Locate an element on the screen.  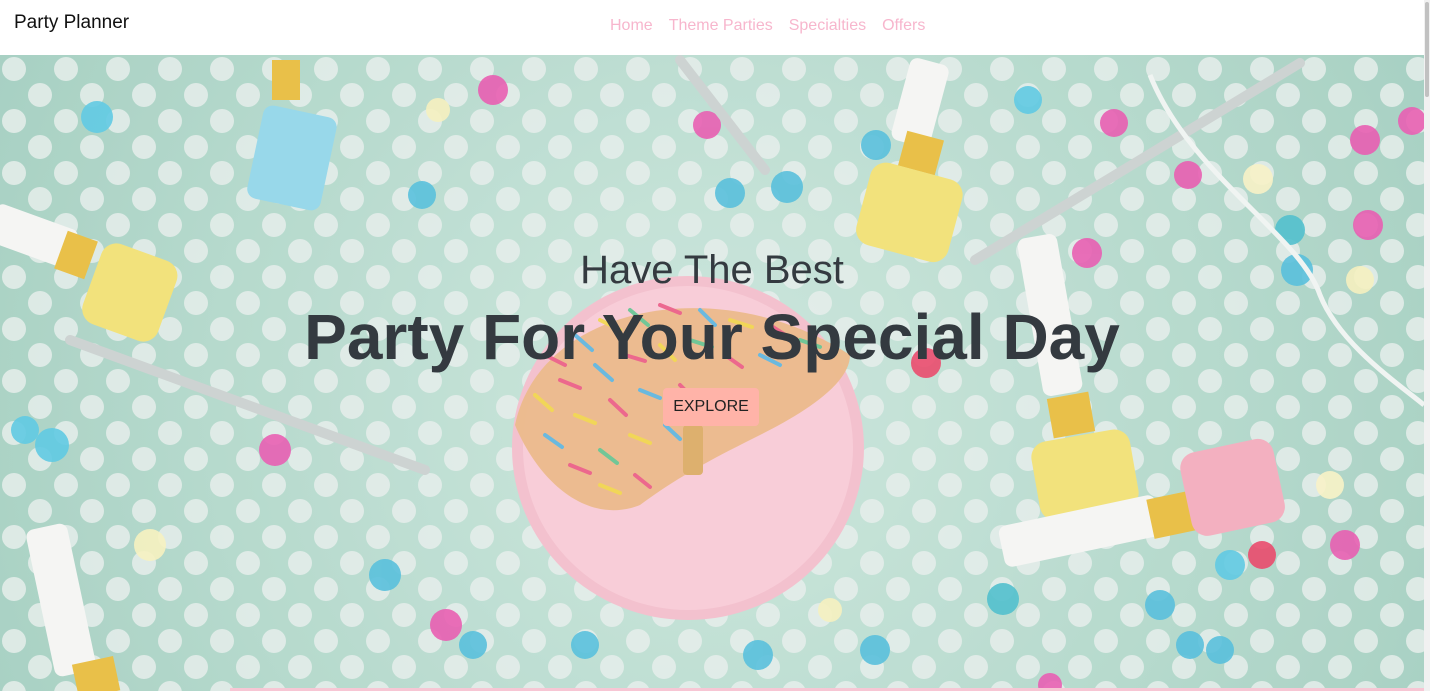
nav-links: Home Theme Parties Specialties Offers is located at coordinates (767, 26).